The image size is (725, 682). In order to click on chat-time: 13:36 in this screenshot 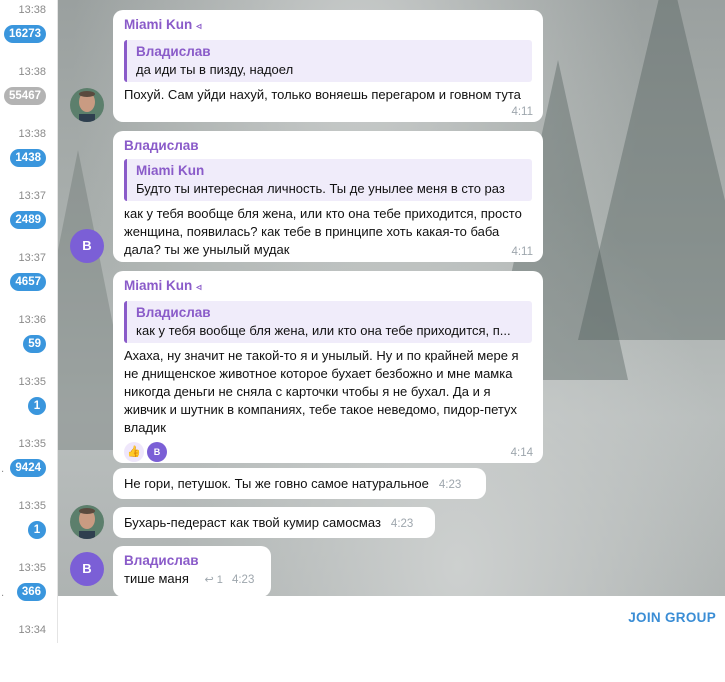, I will do `click(32, 320)`.